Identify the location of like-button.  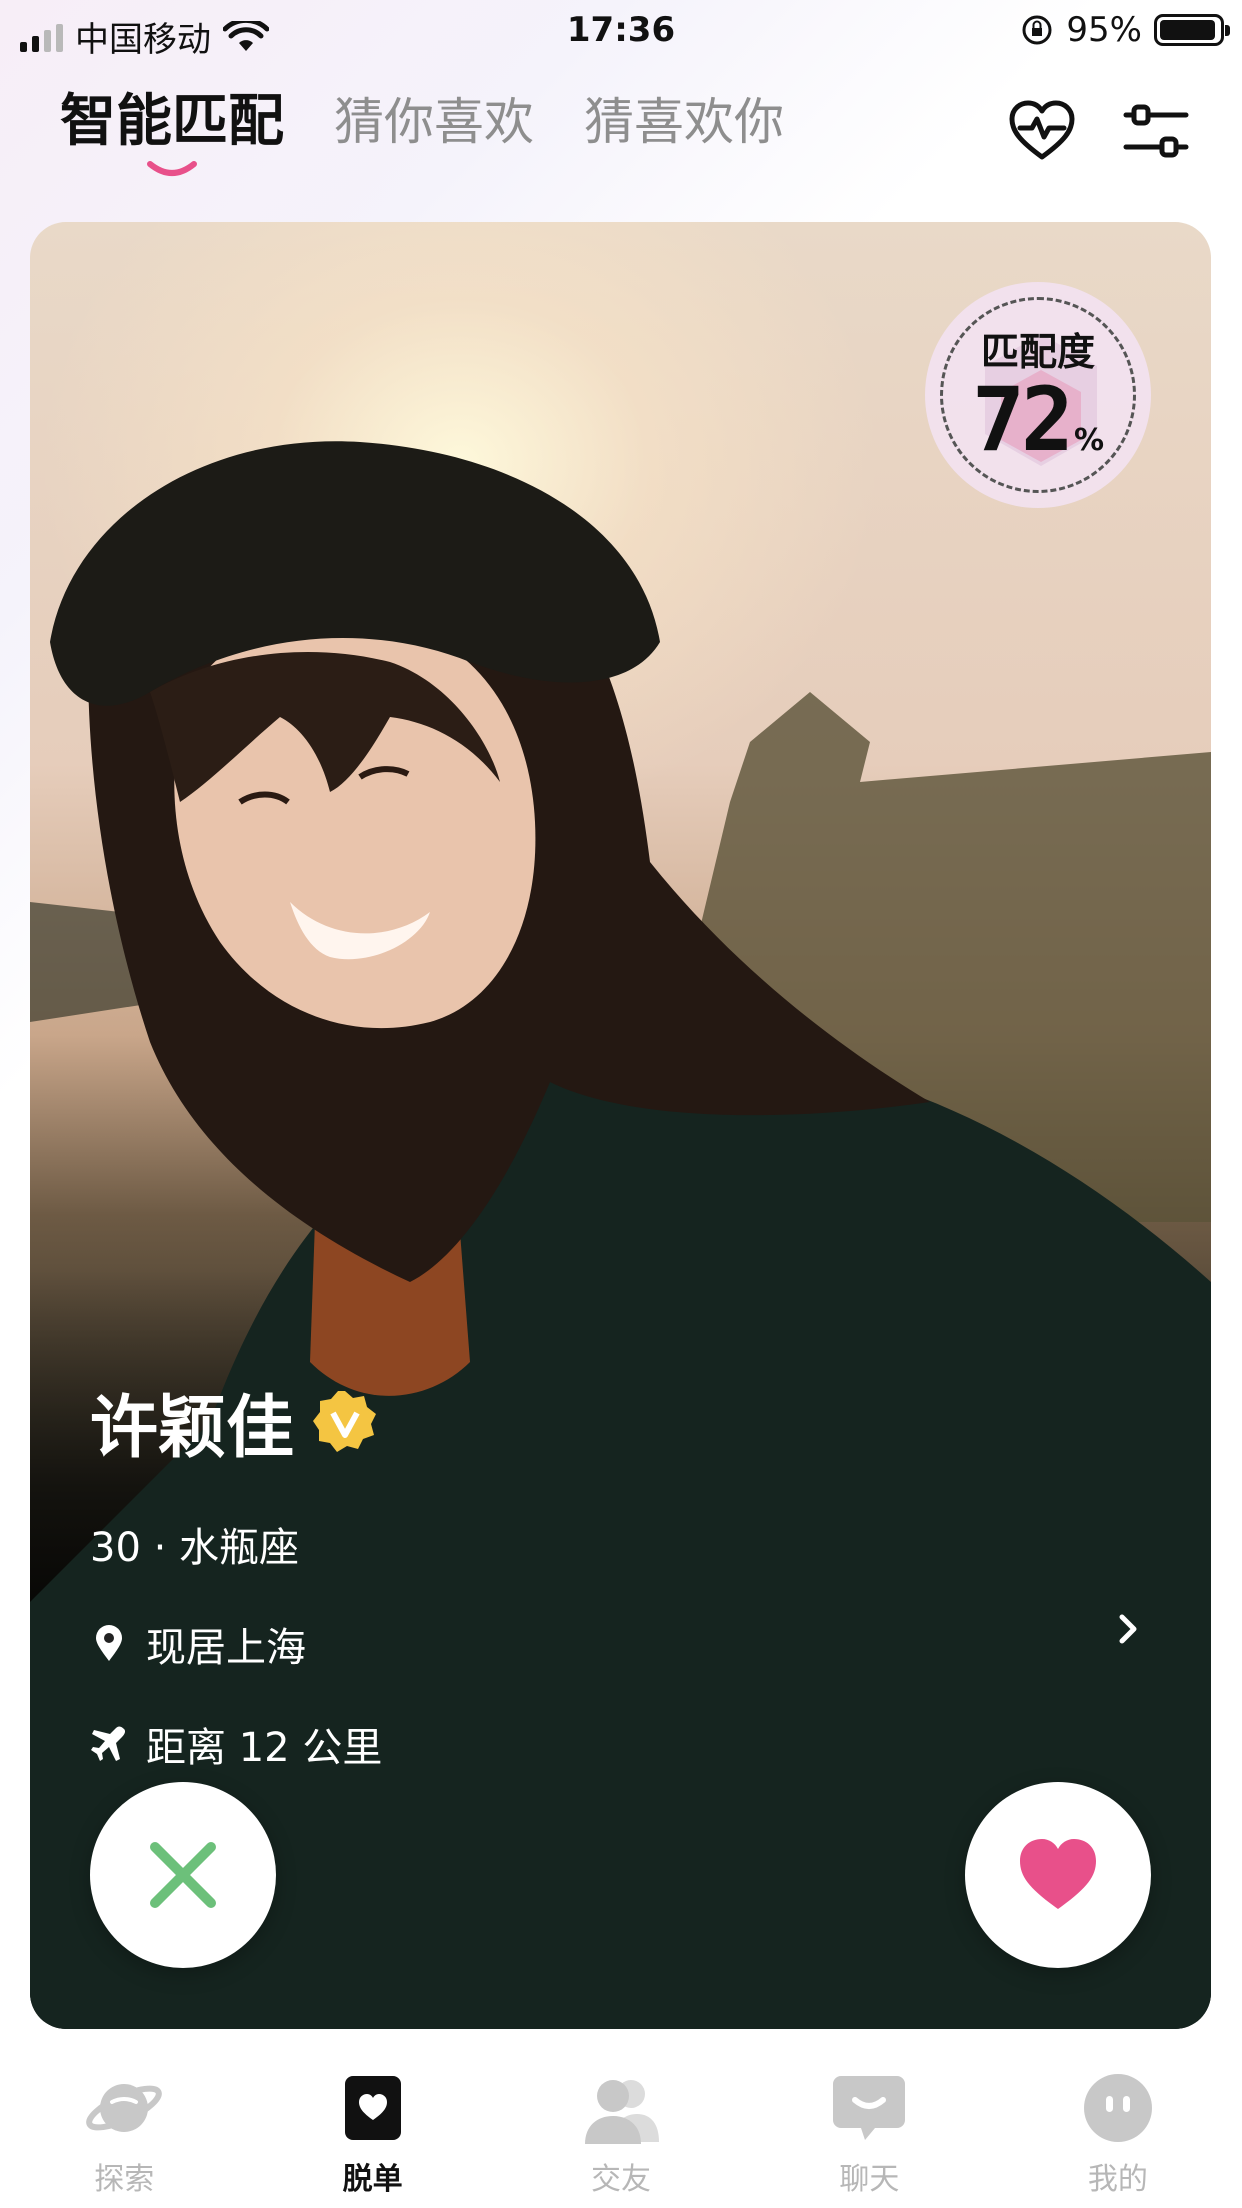
(1058, 1875).